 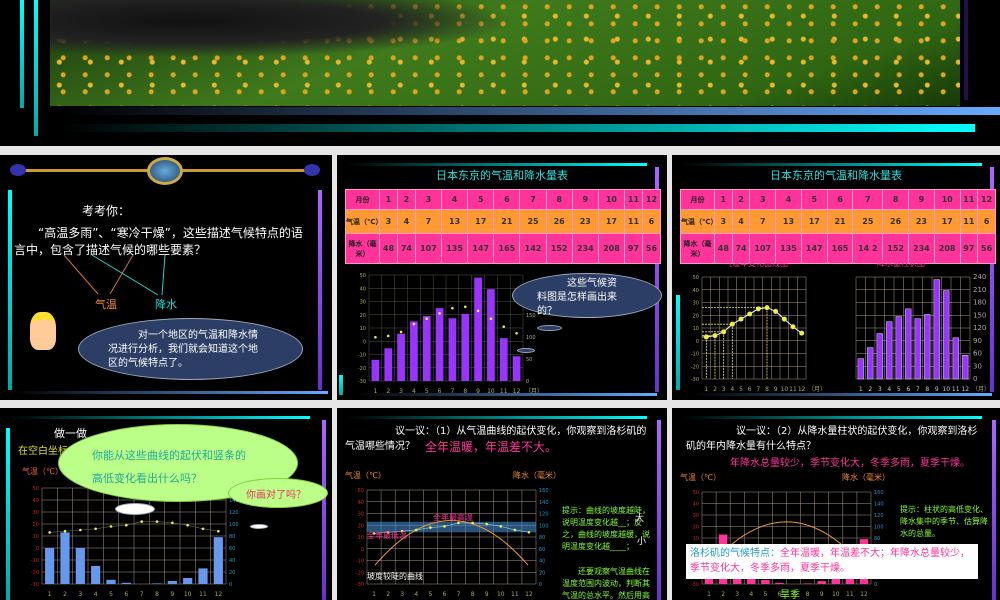 I want to click on y-tick-right: 100, so click(x=234, y=525).